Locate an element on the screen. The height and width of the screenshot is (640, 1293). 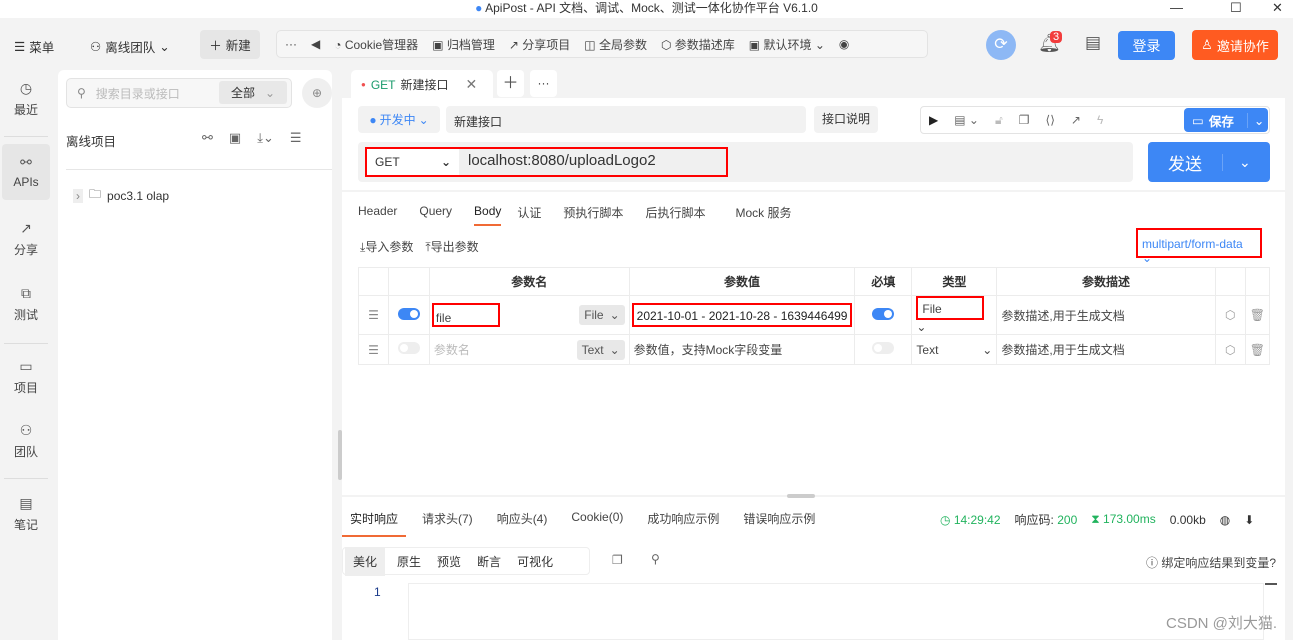
locate-icon: ⊕ is located at coordinates (317, 93).